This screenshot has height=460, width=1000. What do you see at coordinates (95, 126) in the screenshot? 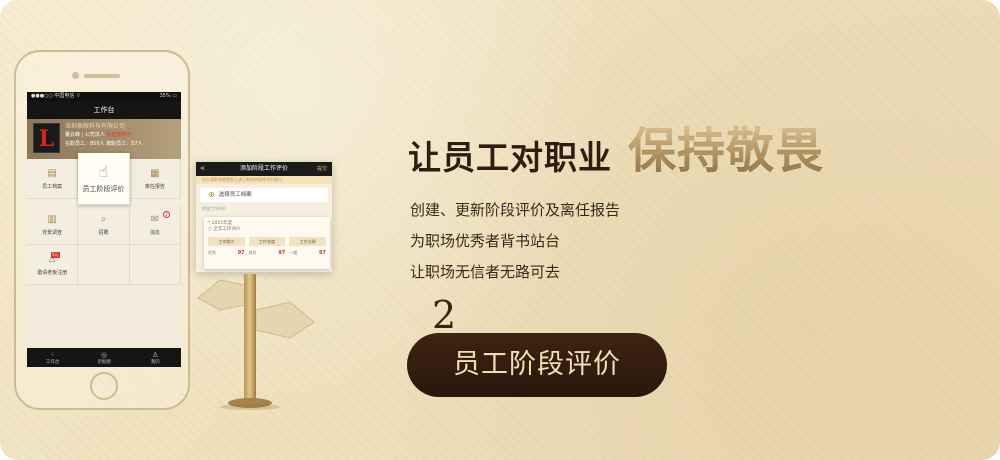
I see `company-name: 深圳泉眼科技有限公司` at bounding box center [95, 126].